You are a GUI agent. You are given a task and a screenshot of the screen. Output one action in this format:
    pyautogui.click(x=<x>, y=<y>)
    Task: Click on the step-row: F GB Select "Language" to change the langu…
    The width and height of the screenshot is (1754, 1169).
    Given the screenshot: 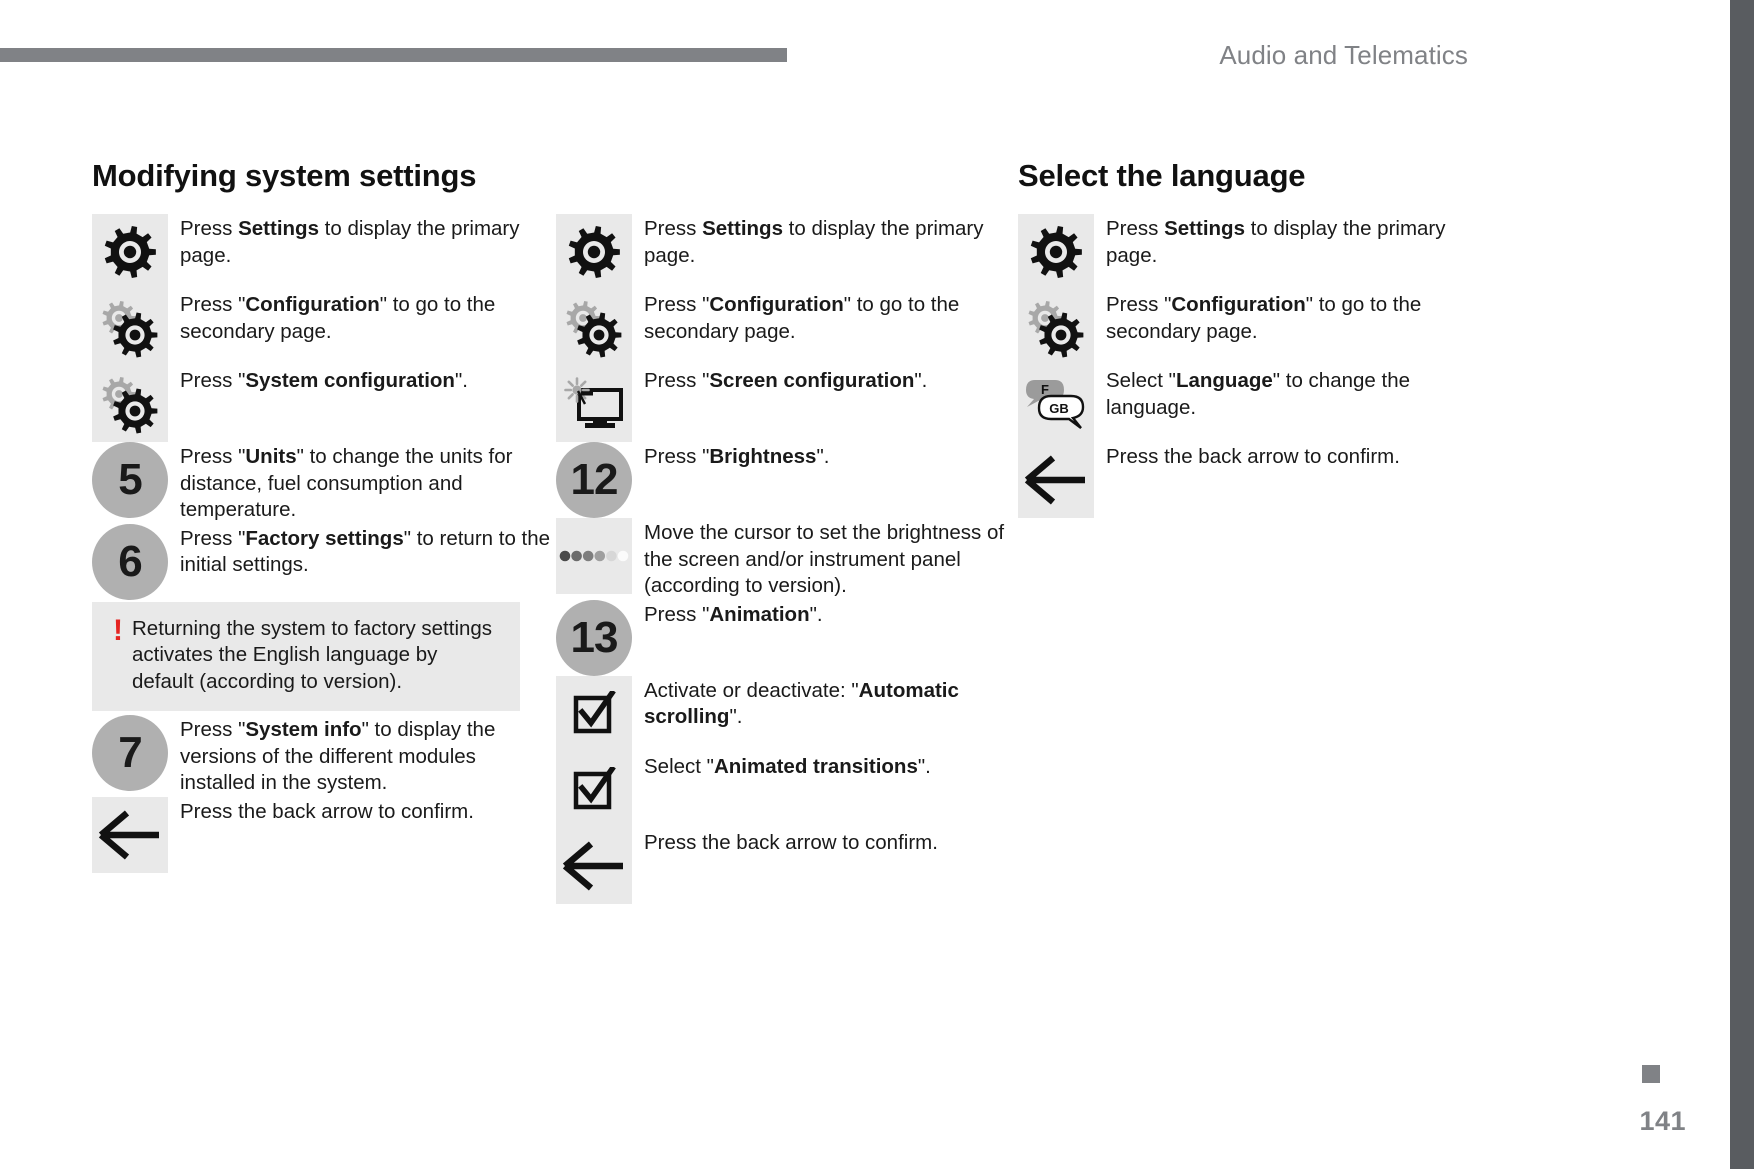 What is the action you would take?
    pyautogui.click(x=1253, y=404)
    